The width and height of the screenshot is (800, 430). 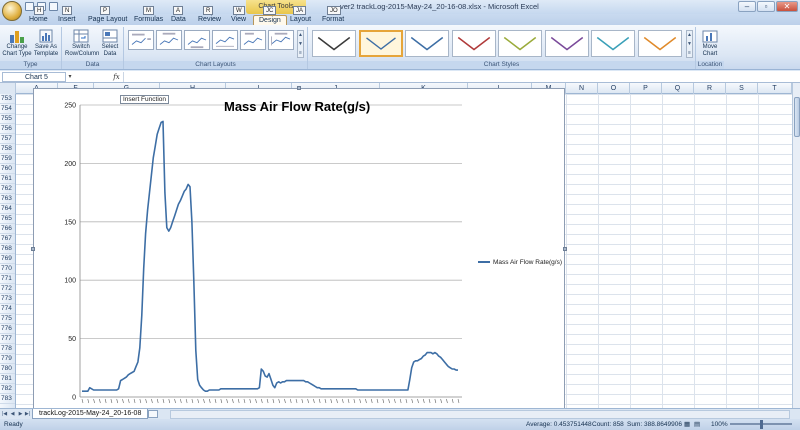 What do you see at coordinates (7, 279) in the screenshot?
I see `row-header: 771` at bounding box center [7, 279].